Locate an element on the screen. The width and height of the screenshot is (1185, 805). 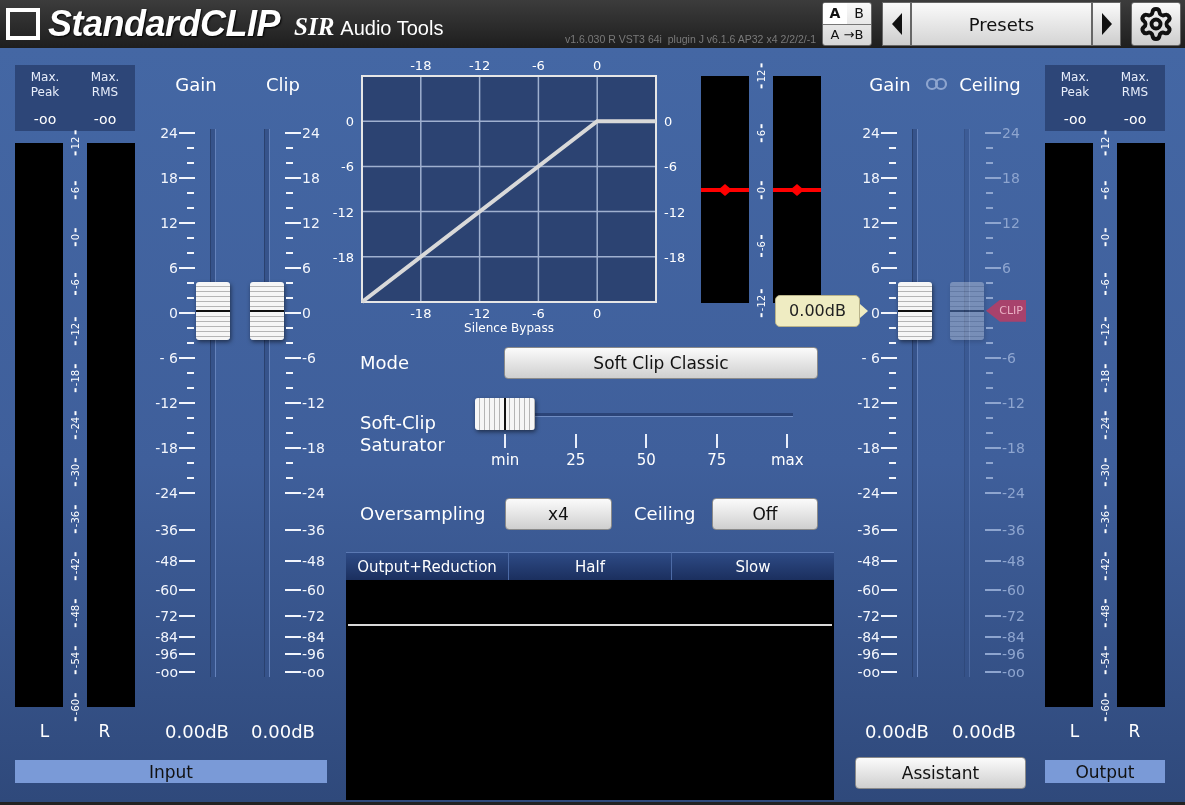
fader-value: 0.00dB is located at coordinates (897, 732).